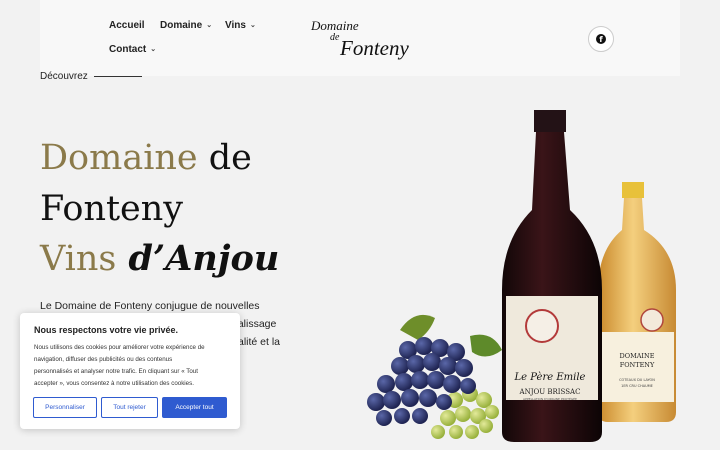 This screenshot has height=450, width=720. Describe the element at coordinates (118, 76) in the screenshot. I see `discover-underline` at that location.